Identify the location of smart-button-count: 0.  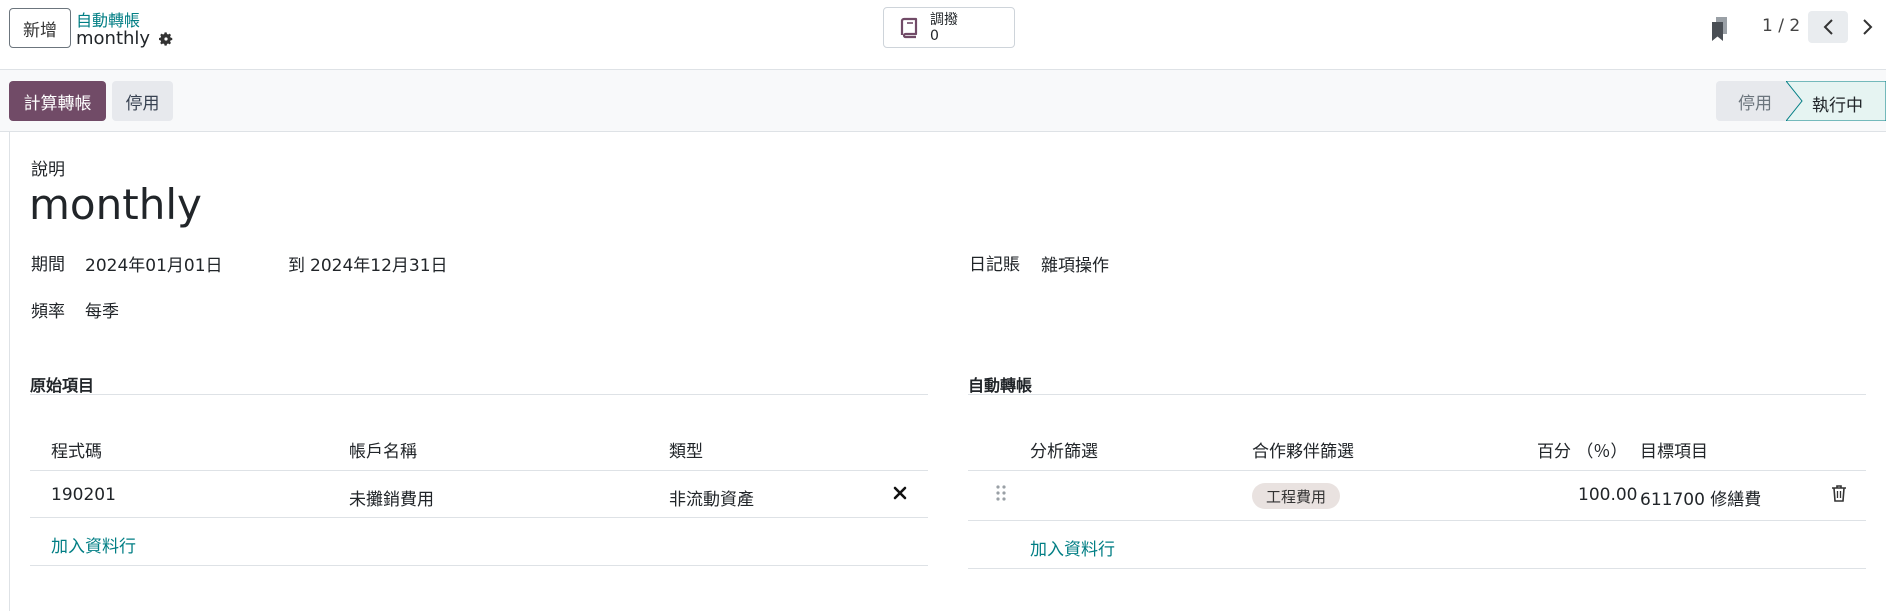
(934, 35).